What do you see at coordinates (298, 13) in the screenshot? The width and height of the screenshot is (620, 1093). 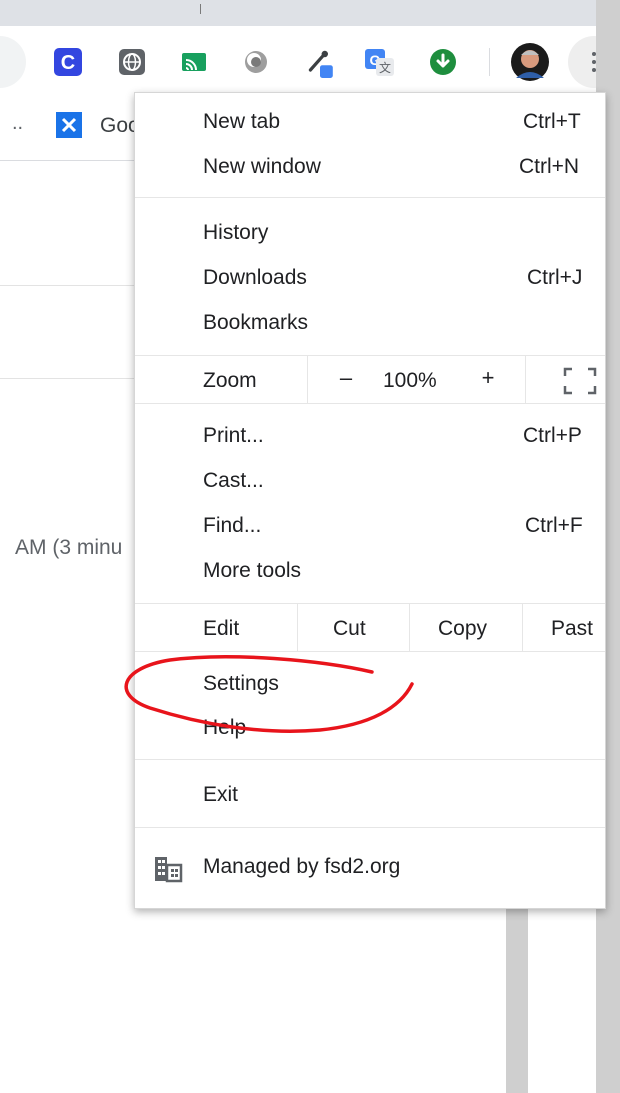 I see `tab-strip` at bounding box center [298, 13].